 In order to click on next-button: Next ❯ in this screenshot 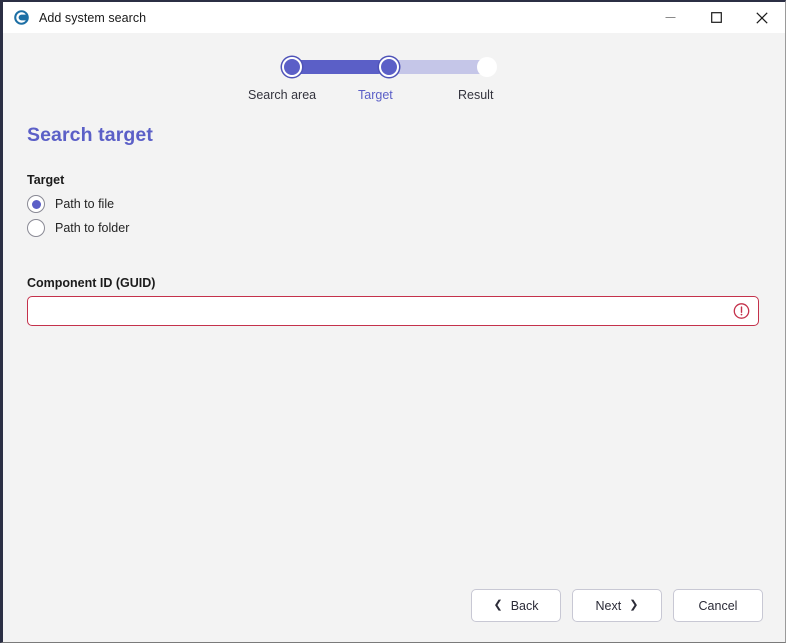, I will do `click(617, 605)`.